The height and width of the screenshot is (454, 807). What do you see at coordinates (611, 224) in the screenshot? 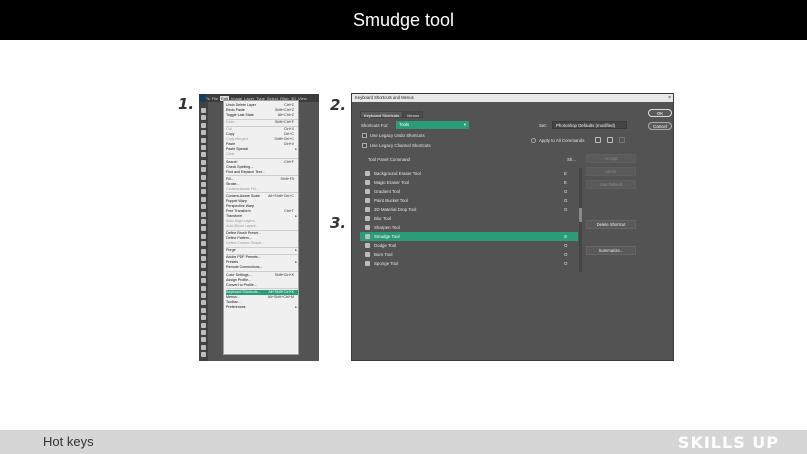
I see `delete-shortcut-button: Delete Shortcut` at bounding box center [611, 224].